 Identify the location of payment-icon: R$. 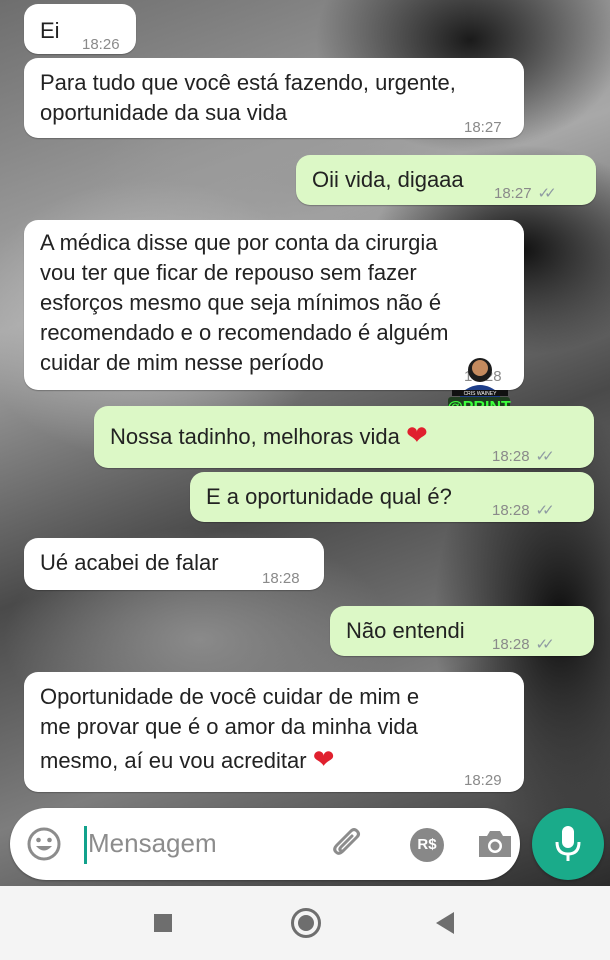
(427, 845).